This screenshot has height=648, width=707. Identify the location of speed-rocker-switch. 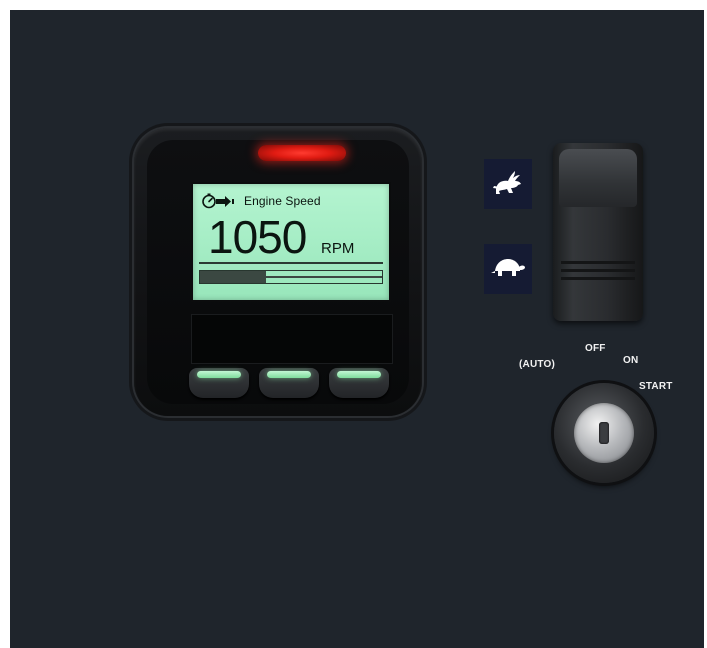
(598, 232).